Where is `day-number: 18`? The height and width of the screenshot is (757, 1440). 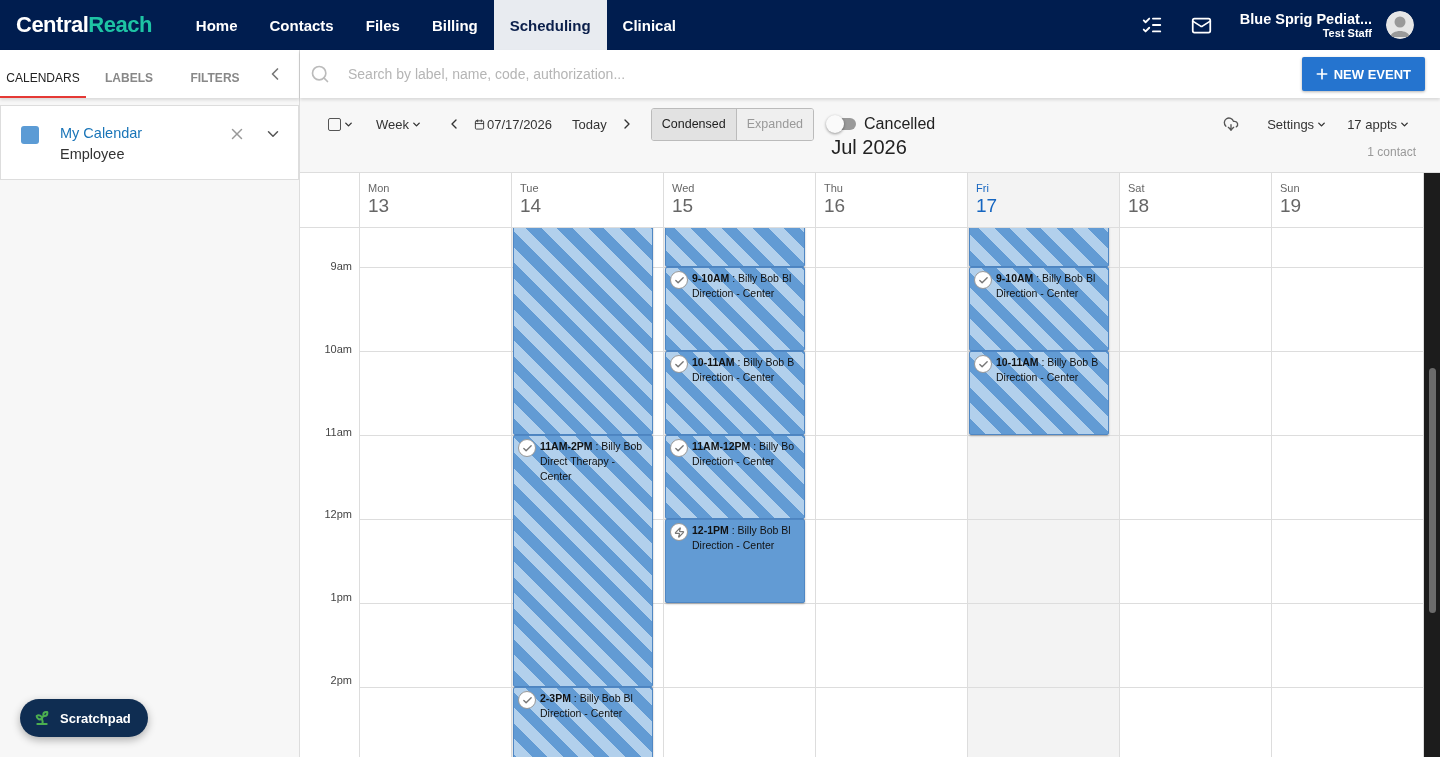
day-number: 18 is located at coordinates (1139, 206).